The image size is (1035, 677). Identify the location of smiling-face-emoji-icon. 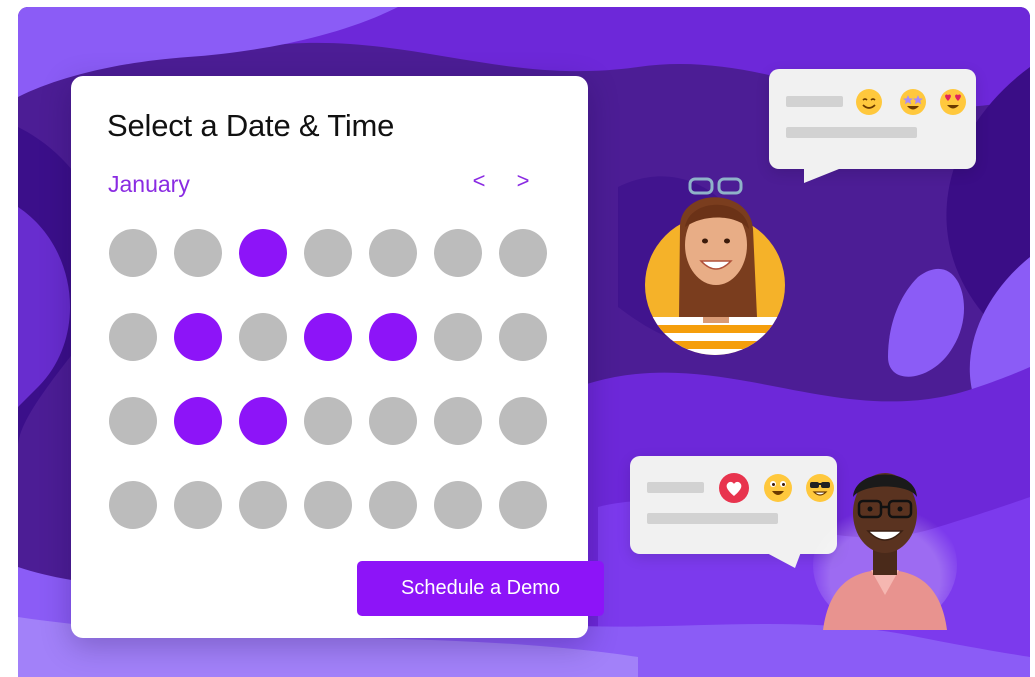
(869, 102).